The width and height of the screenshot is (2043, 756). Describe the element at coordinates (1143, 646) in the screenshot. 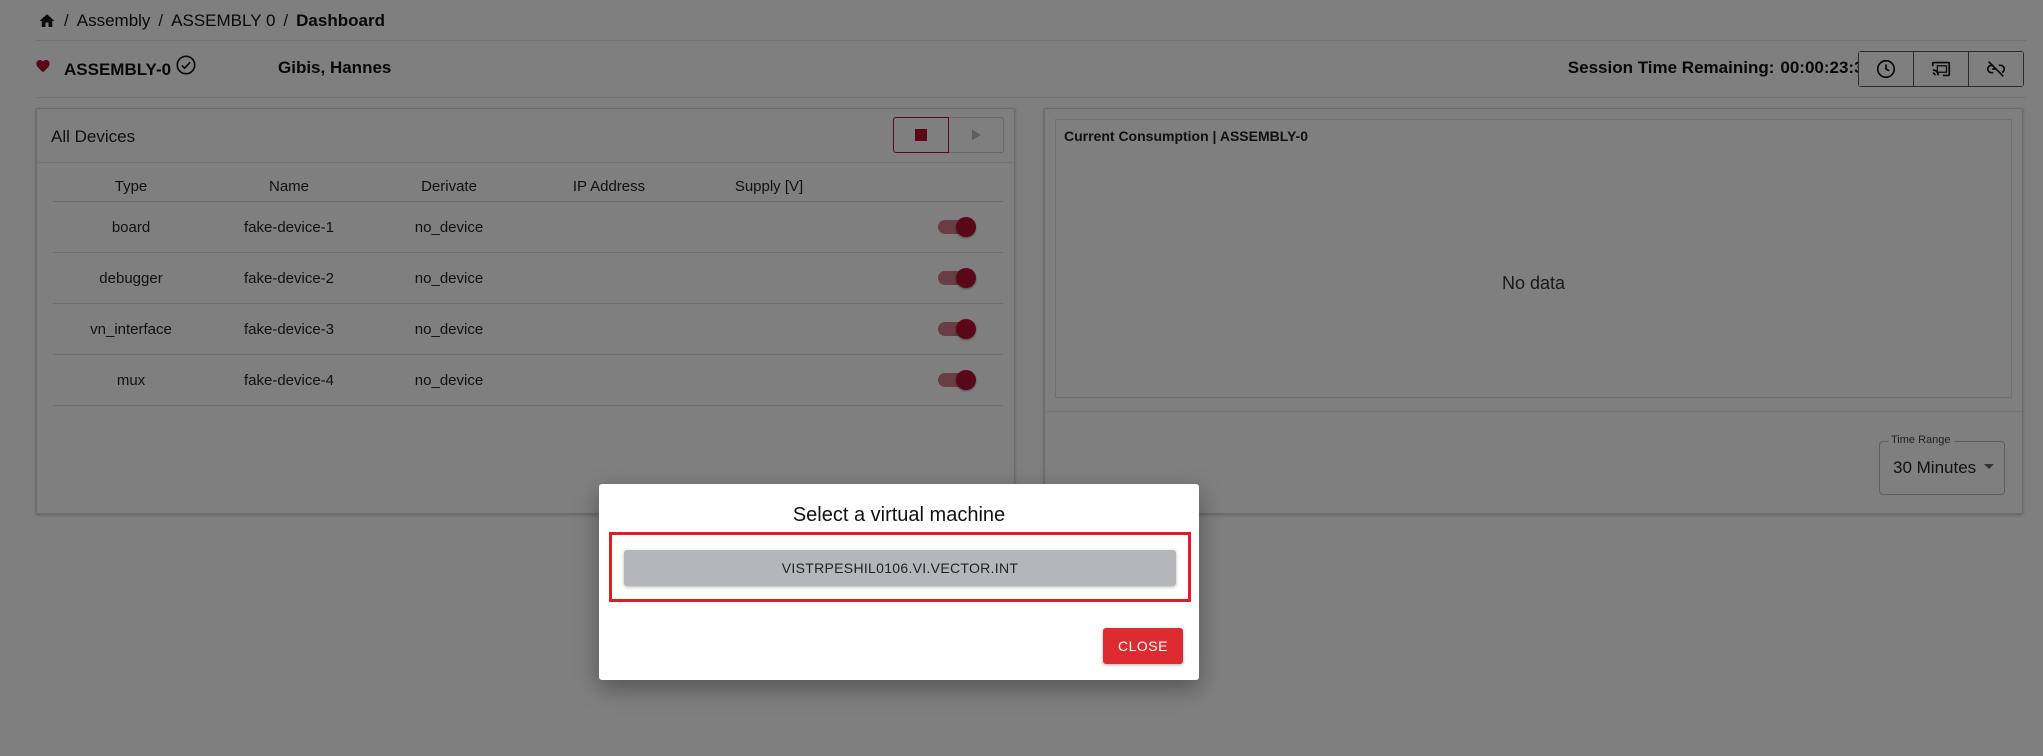

I see `close-button: CLOSE` at that location.